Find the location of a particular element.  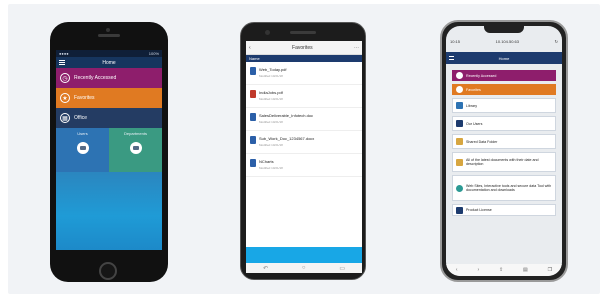

building-icon: ▦ is located at coordinates (65, 118).